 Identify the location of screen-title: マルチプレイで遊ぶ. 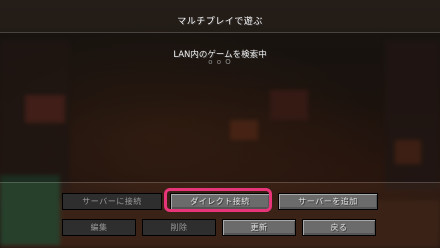
(220, 22).